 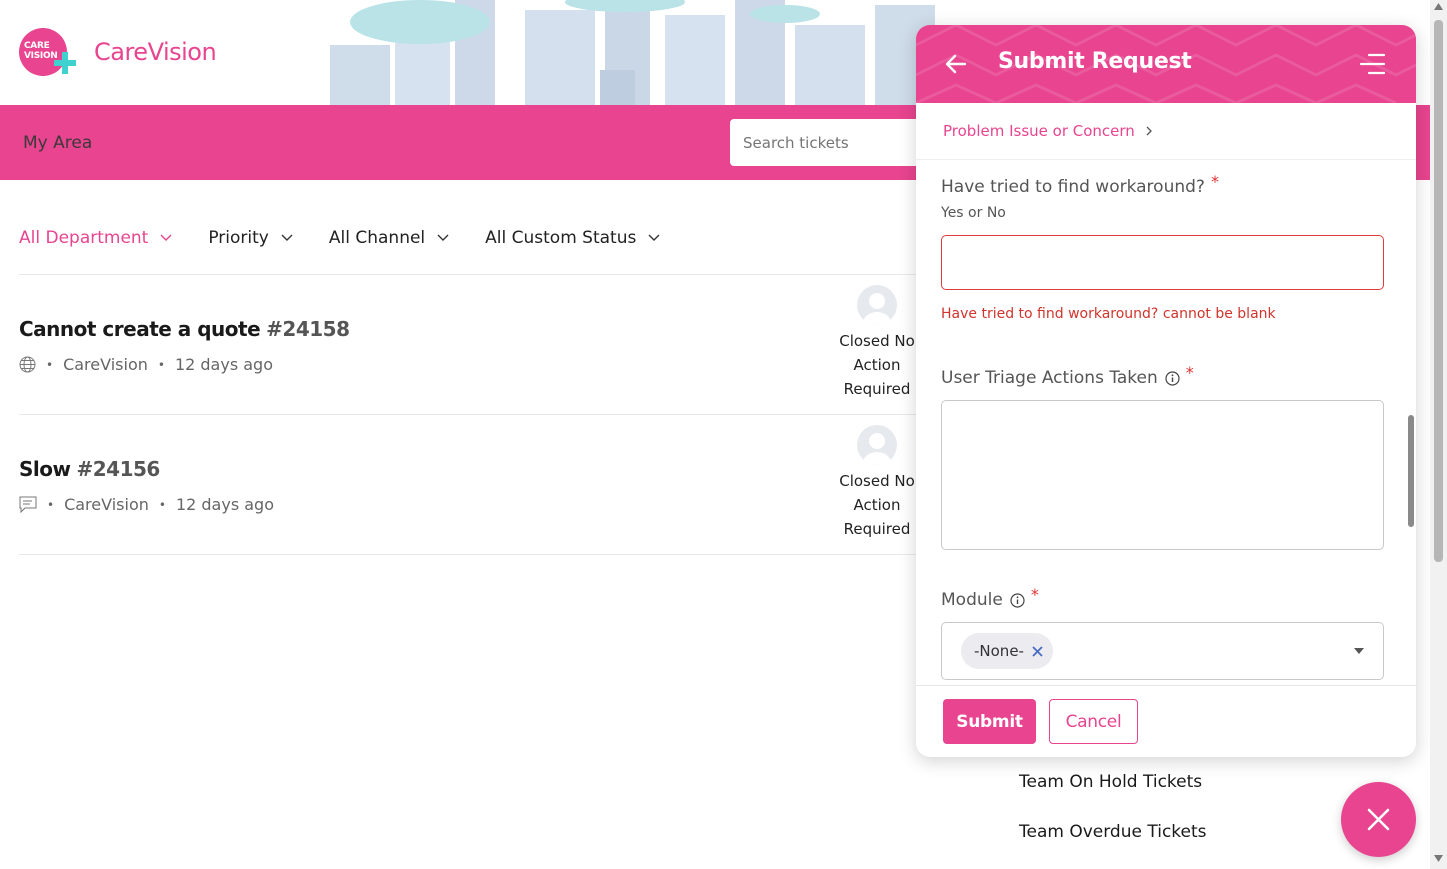 What do you see at coordinates (1039, 131) in the screenshot?
I see `breadcrumb-label: Problem Issue or Concern` at bounding box center [1039, 131].